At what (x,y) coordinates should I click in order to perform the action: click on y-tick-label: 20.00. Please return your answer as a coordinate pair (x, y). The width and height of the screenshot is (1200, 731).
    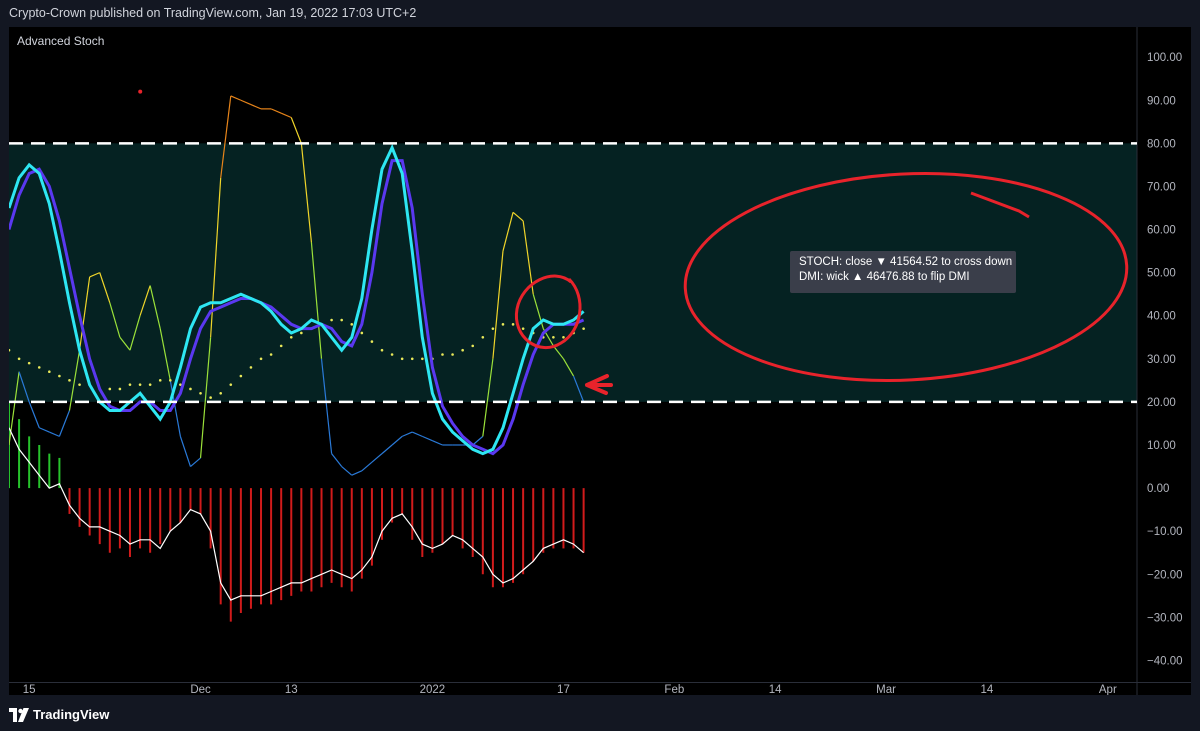
    Looking at the image, I should click on (1161, 403).